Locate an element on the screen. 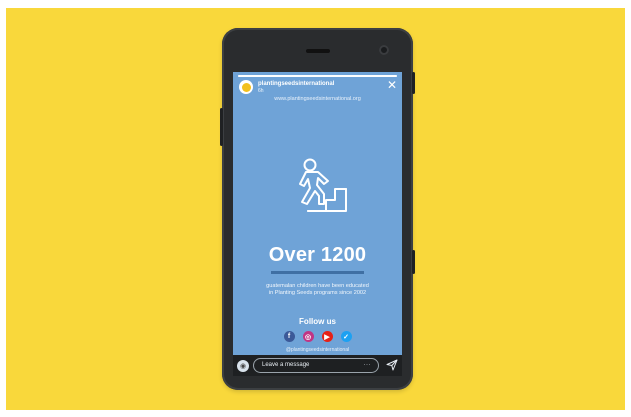  headline-stat: Over 1200 is located at coordinates (317, 255).